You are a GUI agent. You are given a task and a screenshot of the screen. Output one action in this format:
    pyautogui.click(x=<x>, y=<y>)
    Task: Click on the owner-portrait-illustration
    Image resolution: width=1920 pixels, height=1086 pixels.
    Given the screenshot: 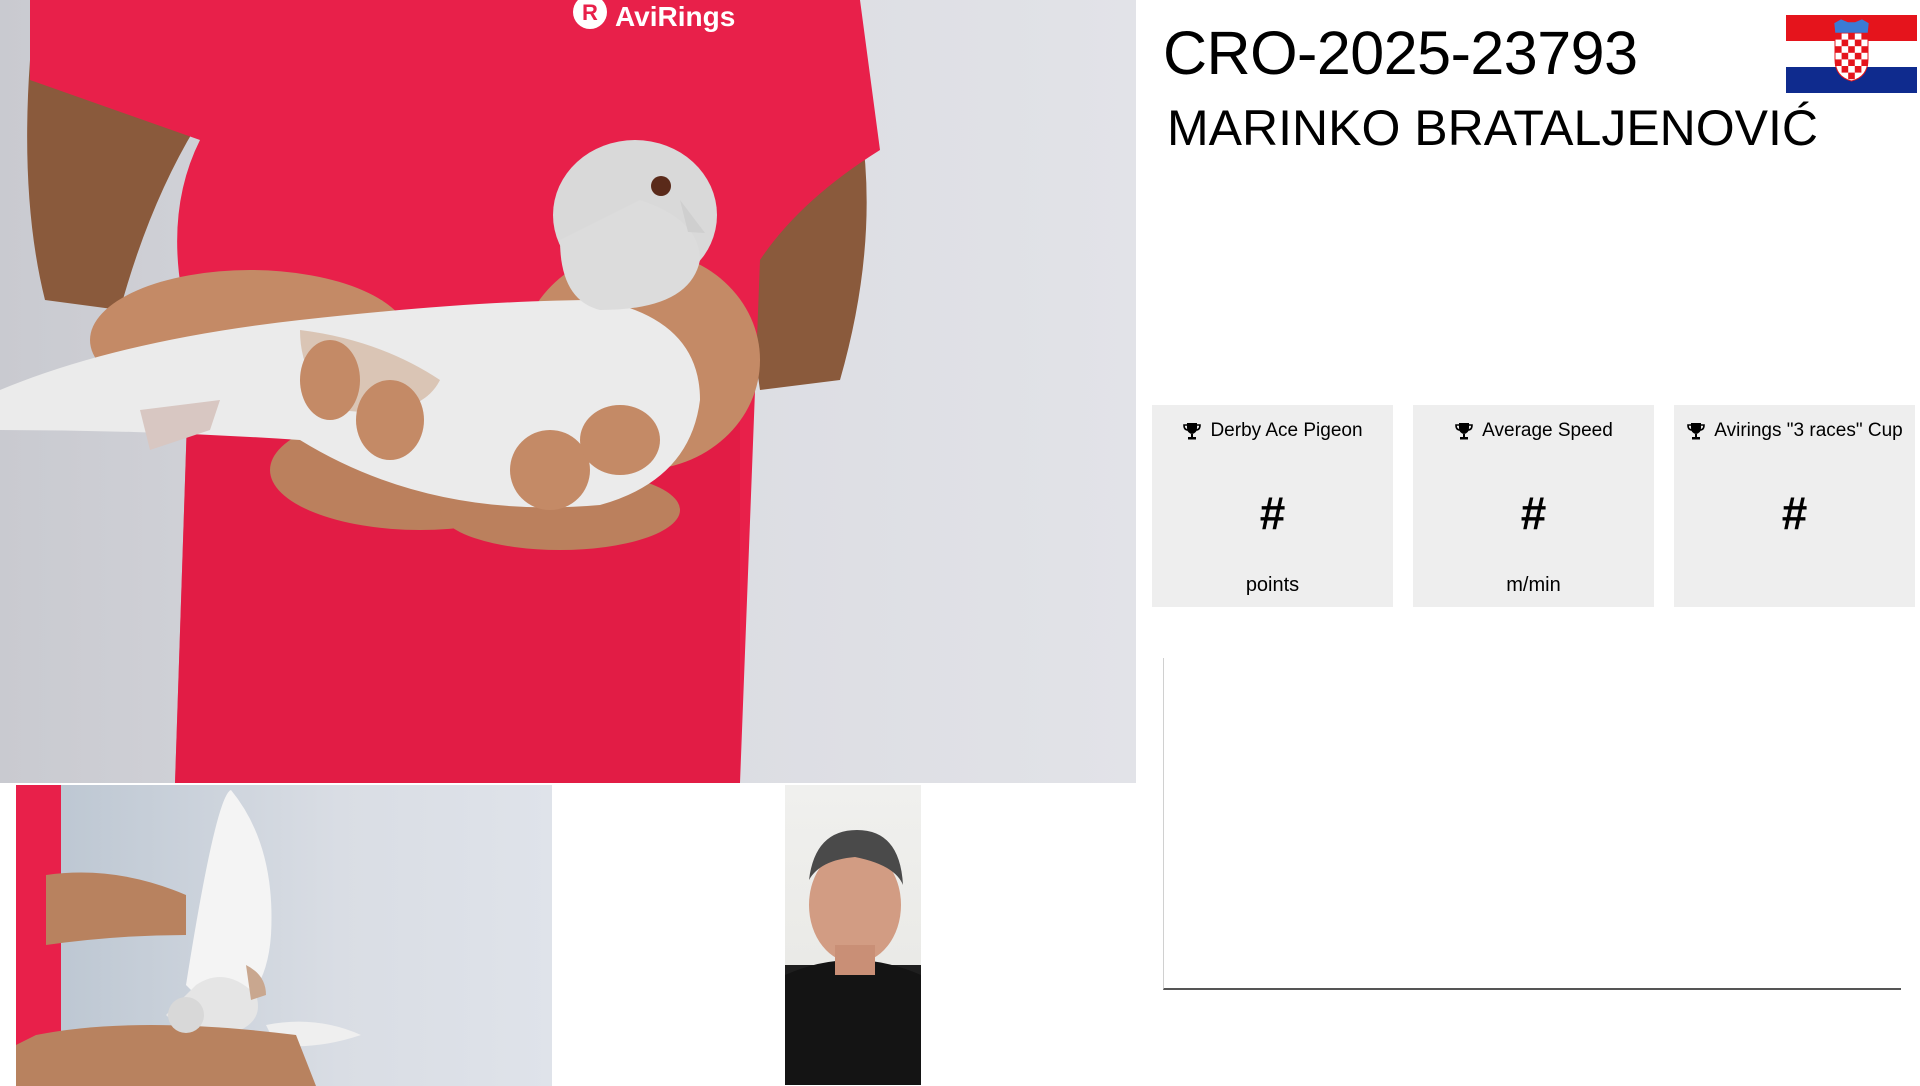 What is the action you would take?
    pyautogui.click(x=853, y=957)
    